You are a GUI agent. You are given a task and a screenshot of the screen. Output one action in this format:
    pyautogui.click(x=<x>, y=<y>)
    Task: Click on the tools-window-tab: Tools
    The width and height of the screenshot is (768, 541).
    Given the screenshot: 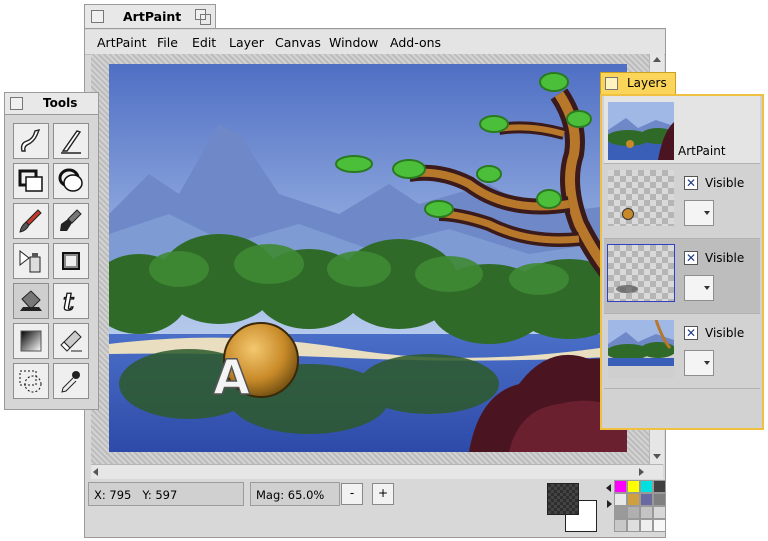 What is the action you would take?
    pyautogui.click(x=51, y=103)
    